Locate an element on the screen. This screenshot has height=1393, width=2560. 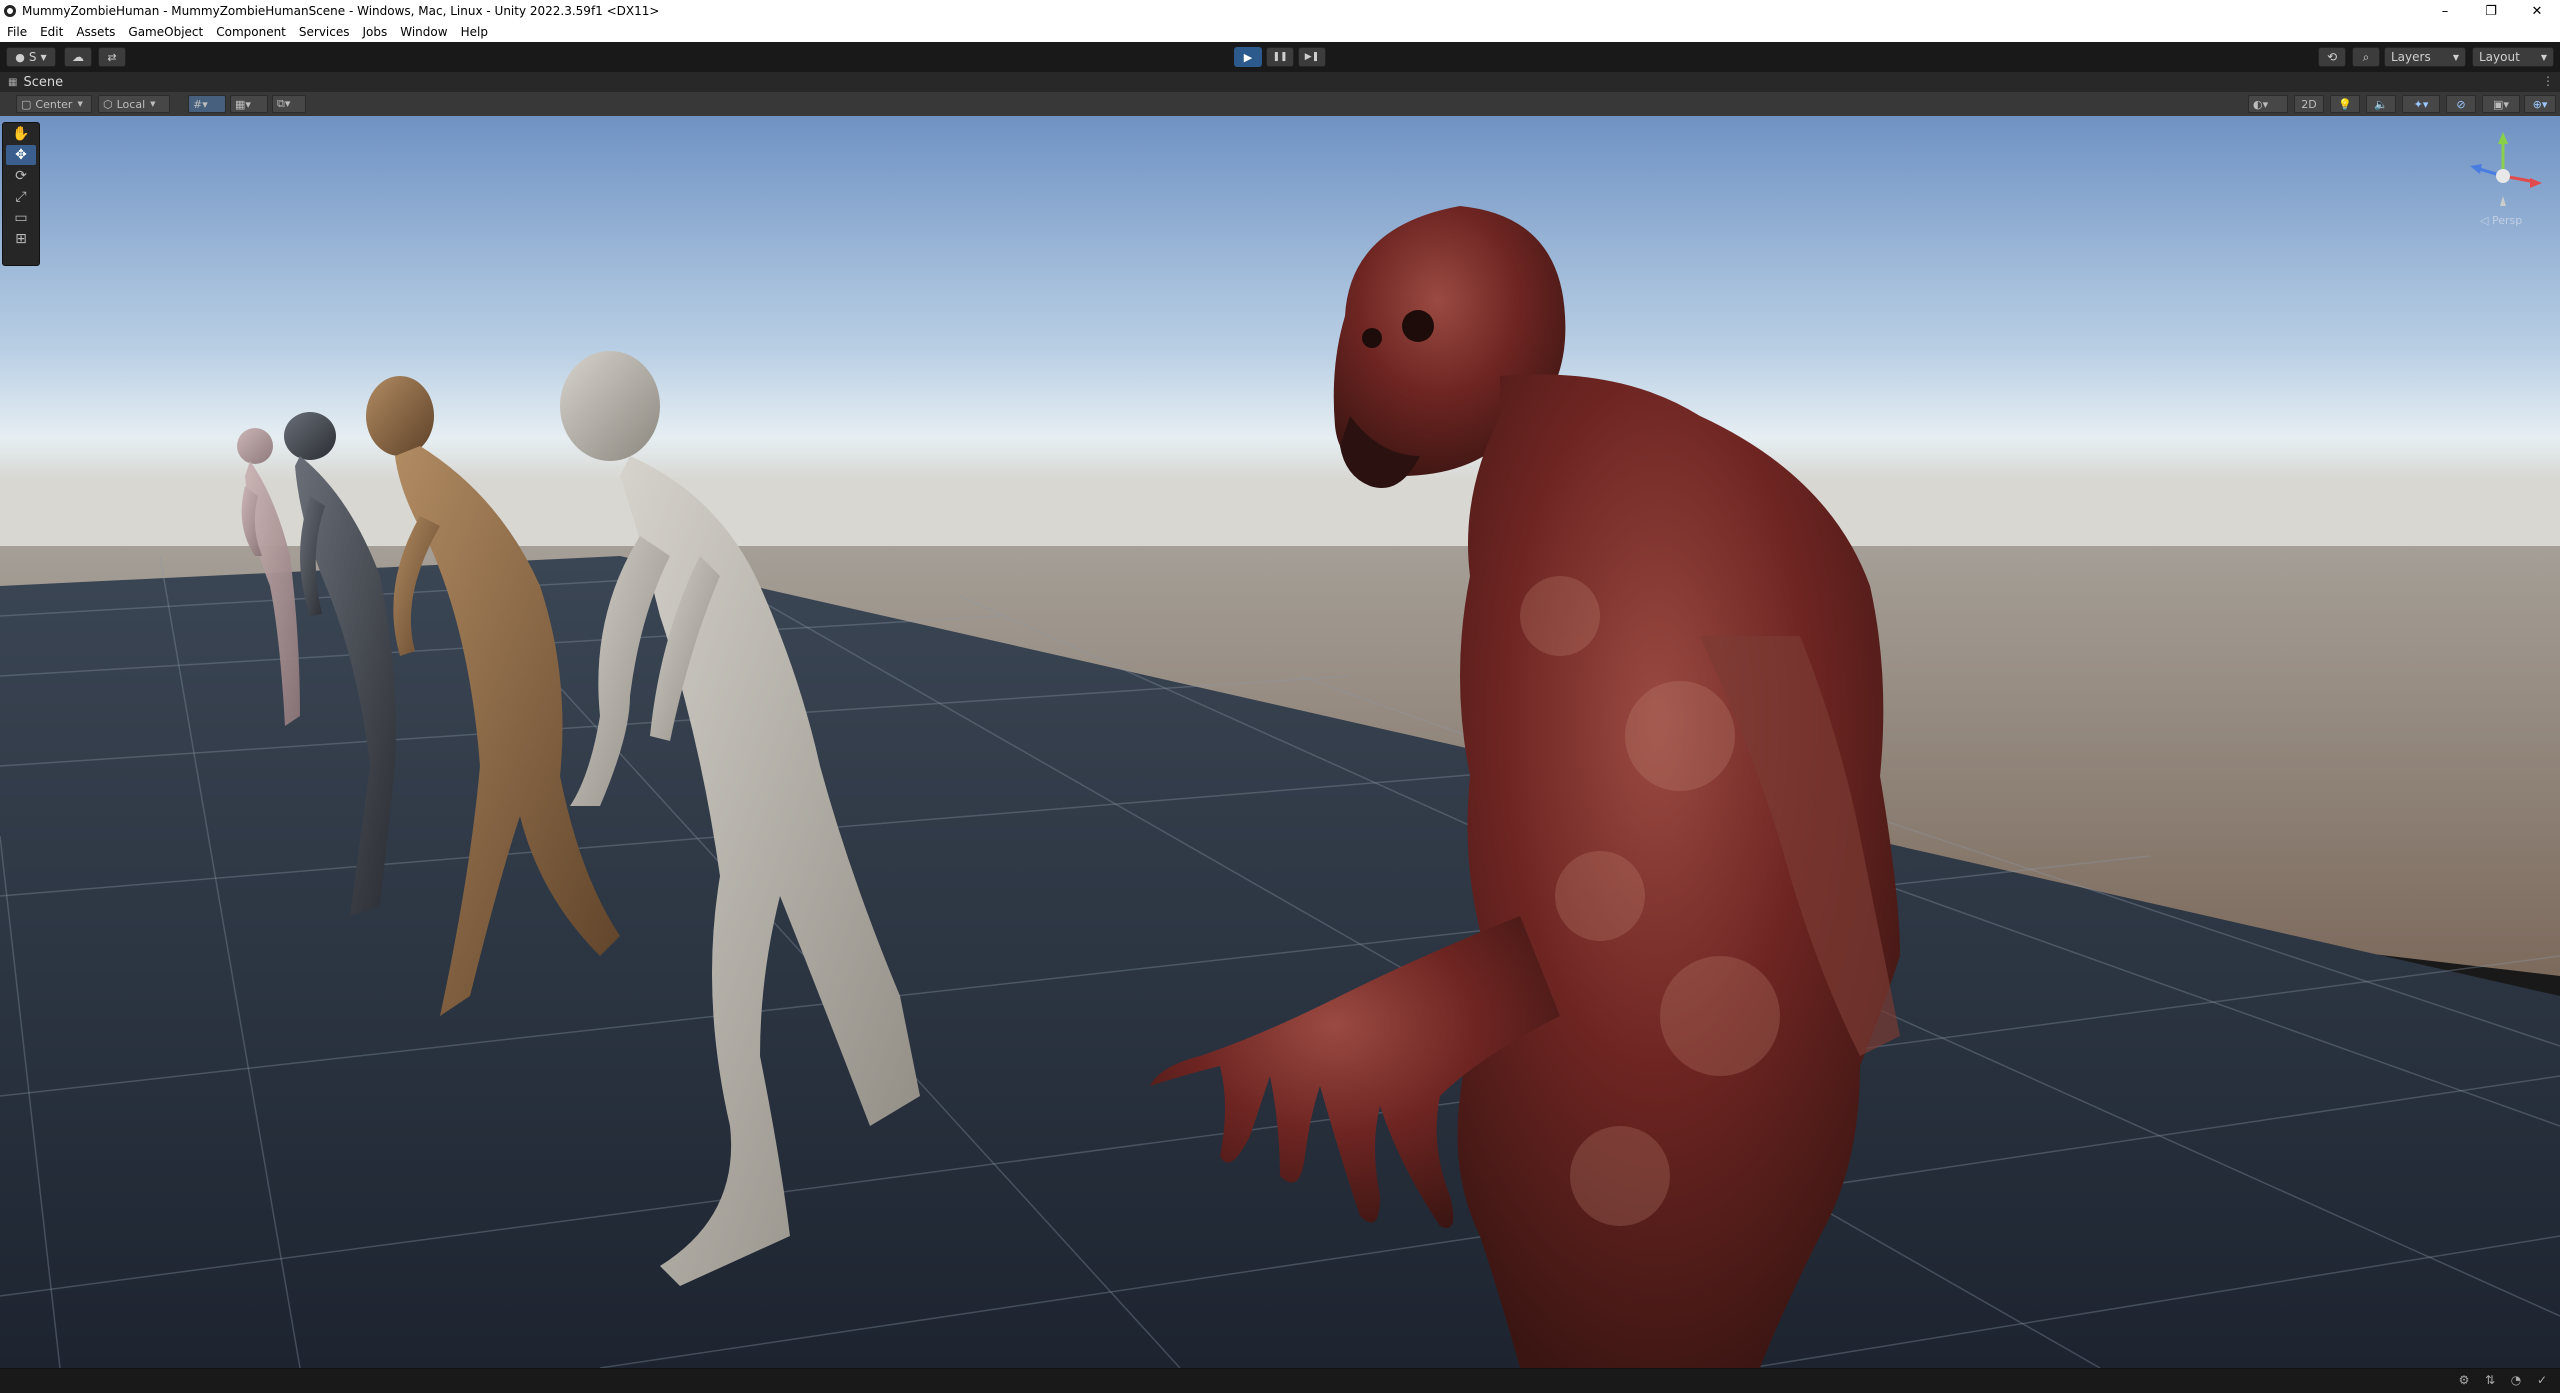
grid-snap-dropdown: #▾ is located at coordinates (207, 104).